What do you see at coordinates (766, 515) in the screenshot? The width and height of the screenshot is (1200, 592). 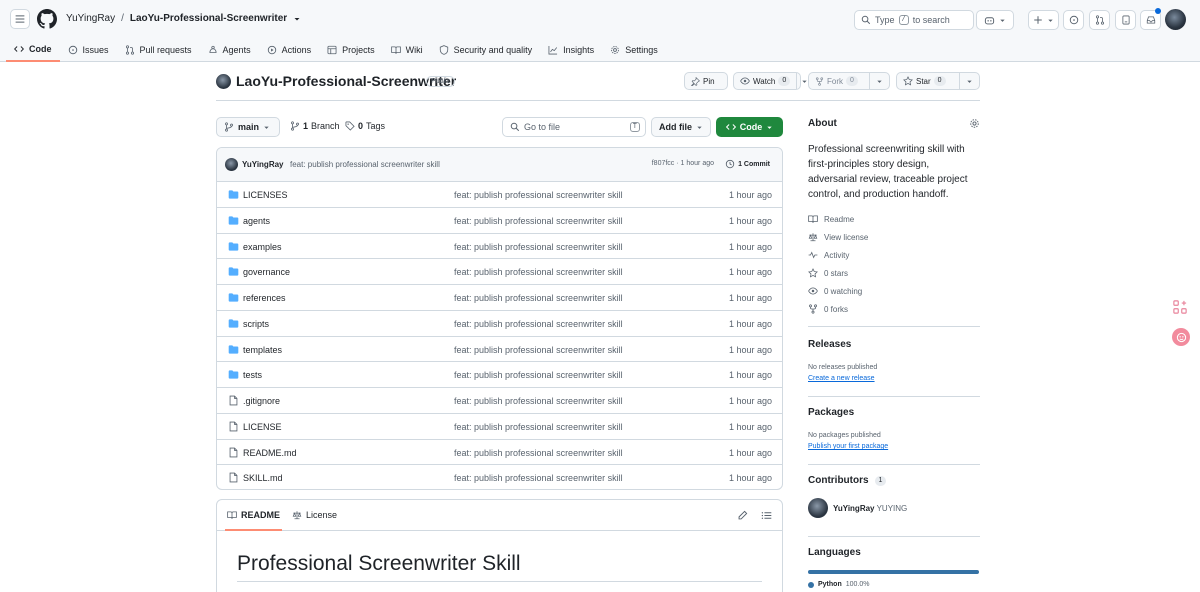 I see `readme-outline-button` at bounding box center [766, 515].